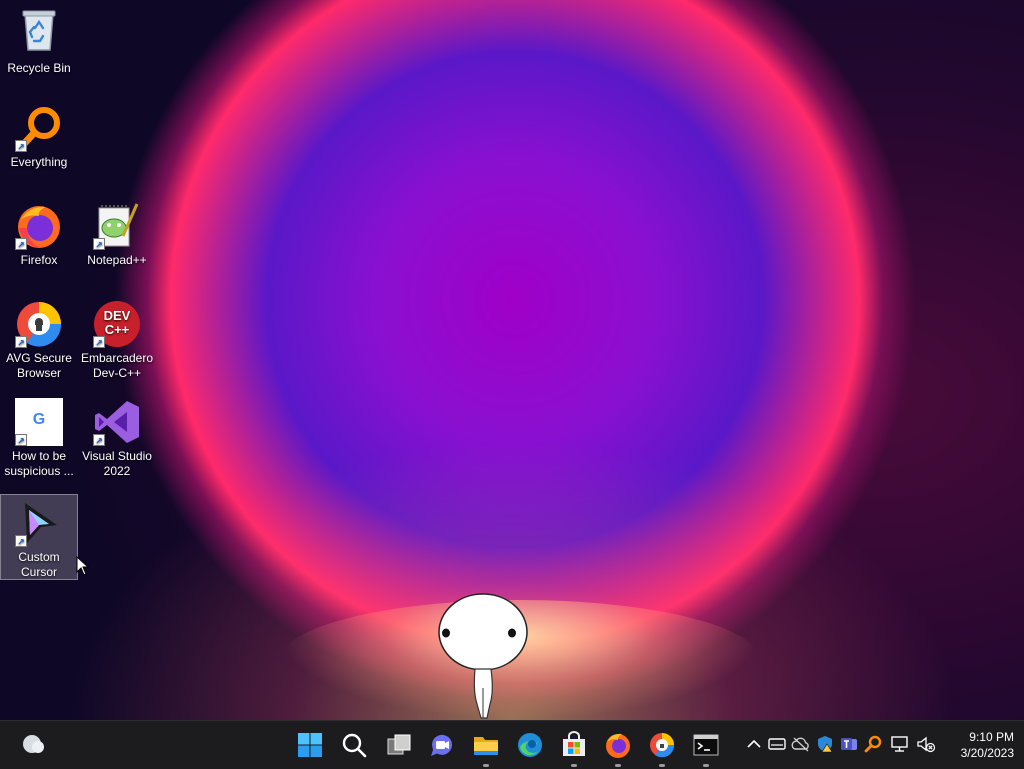  I want to click on taskbar-start-button, so click(310, 745).